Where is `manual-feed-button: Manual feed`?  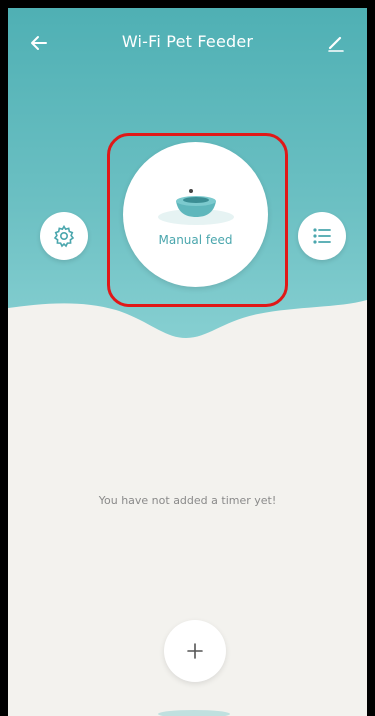 manual-feed-button: Manual feed is located at coordinates (195, 214).